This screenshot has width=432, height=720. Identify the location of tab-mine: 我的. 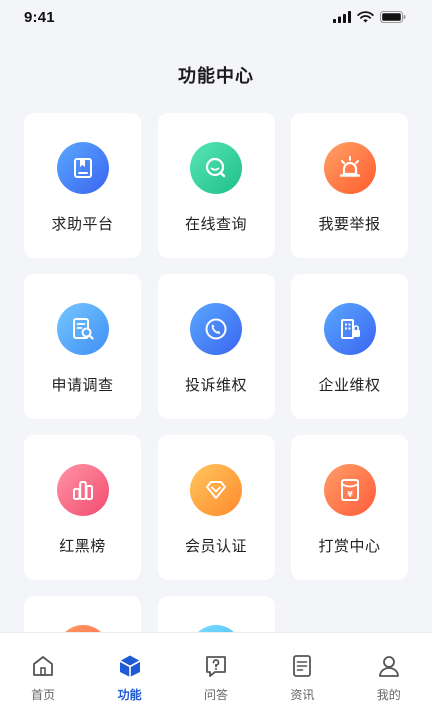
(389, 686).